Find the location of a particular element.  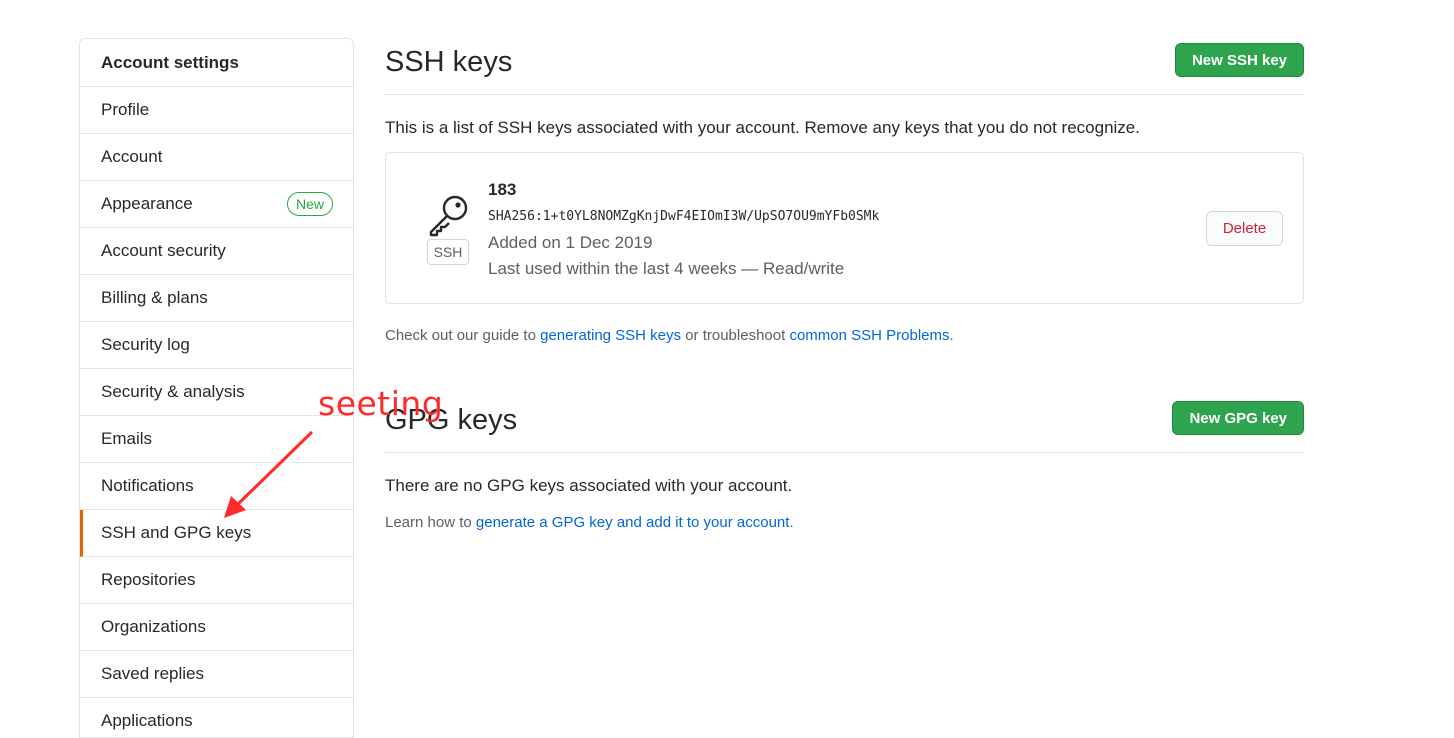

gpg-learn-prefix: Learn how to is located at coordinates (430, 522).